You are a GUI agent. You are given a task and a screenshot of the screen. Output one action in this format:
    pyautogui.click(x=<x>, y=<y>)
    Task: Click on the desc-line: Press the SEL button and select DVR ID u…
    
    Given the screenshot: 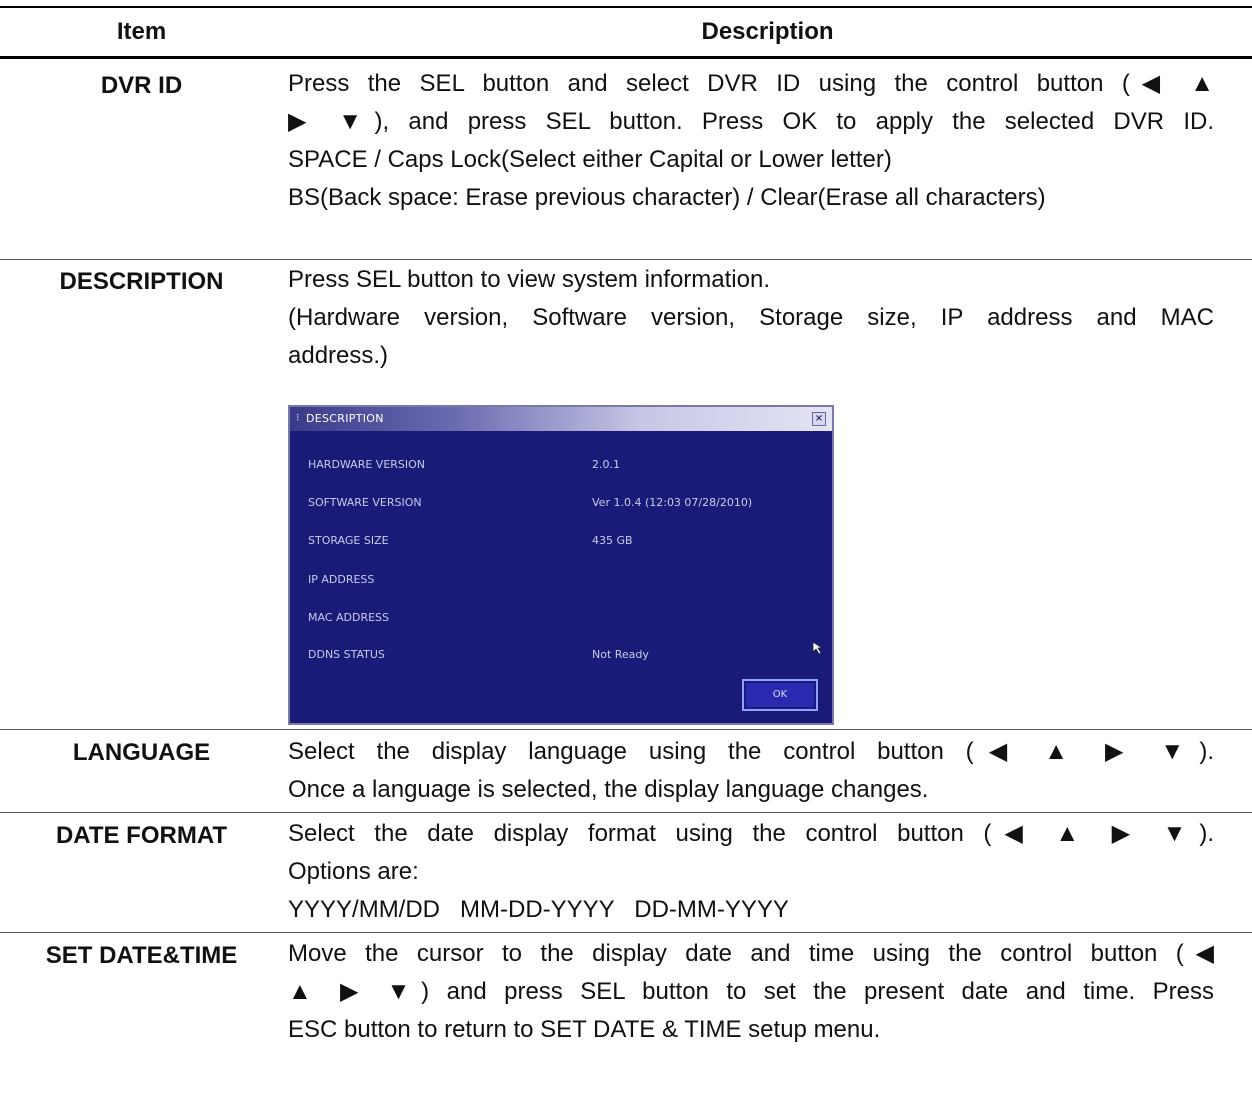 What is the action you would take?
    pyautogui.click(x=751, y=83)
    